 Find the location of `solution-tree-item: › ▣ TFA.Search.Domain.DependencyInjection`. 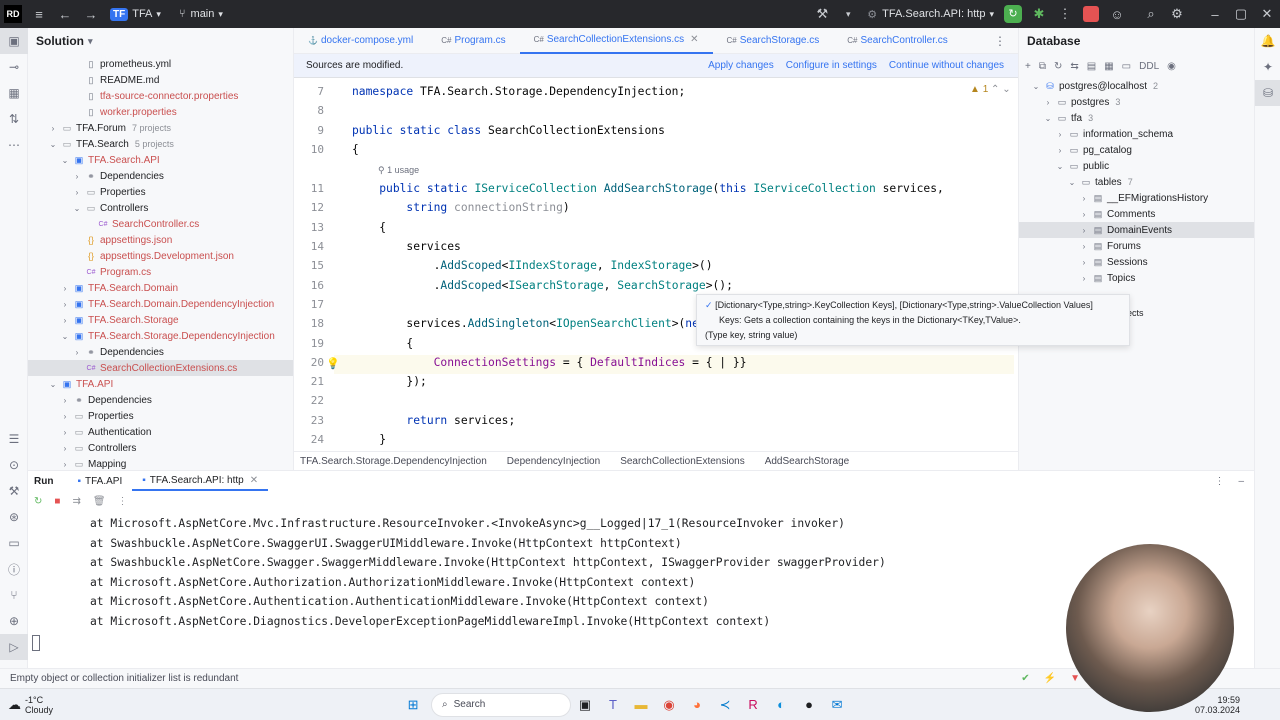

solution-tree-item: › ▣ TFA.Search.Domain.DependencyInjection is located at coordinates (160, 304).